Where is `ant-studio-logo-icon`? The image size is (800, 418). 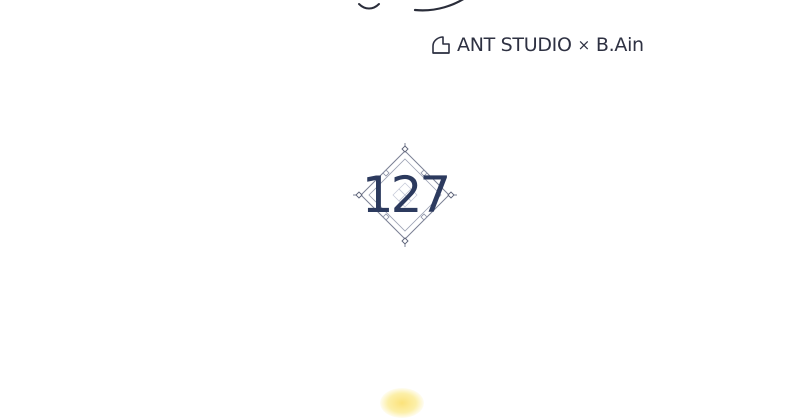 ant-studio-logo-icon is located at coordinates (441, 45).